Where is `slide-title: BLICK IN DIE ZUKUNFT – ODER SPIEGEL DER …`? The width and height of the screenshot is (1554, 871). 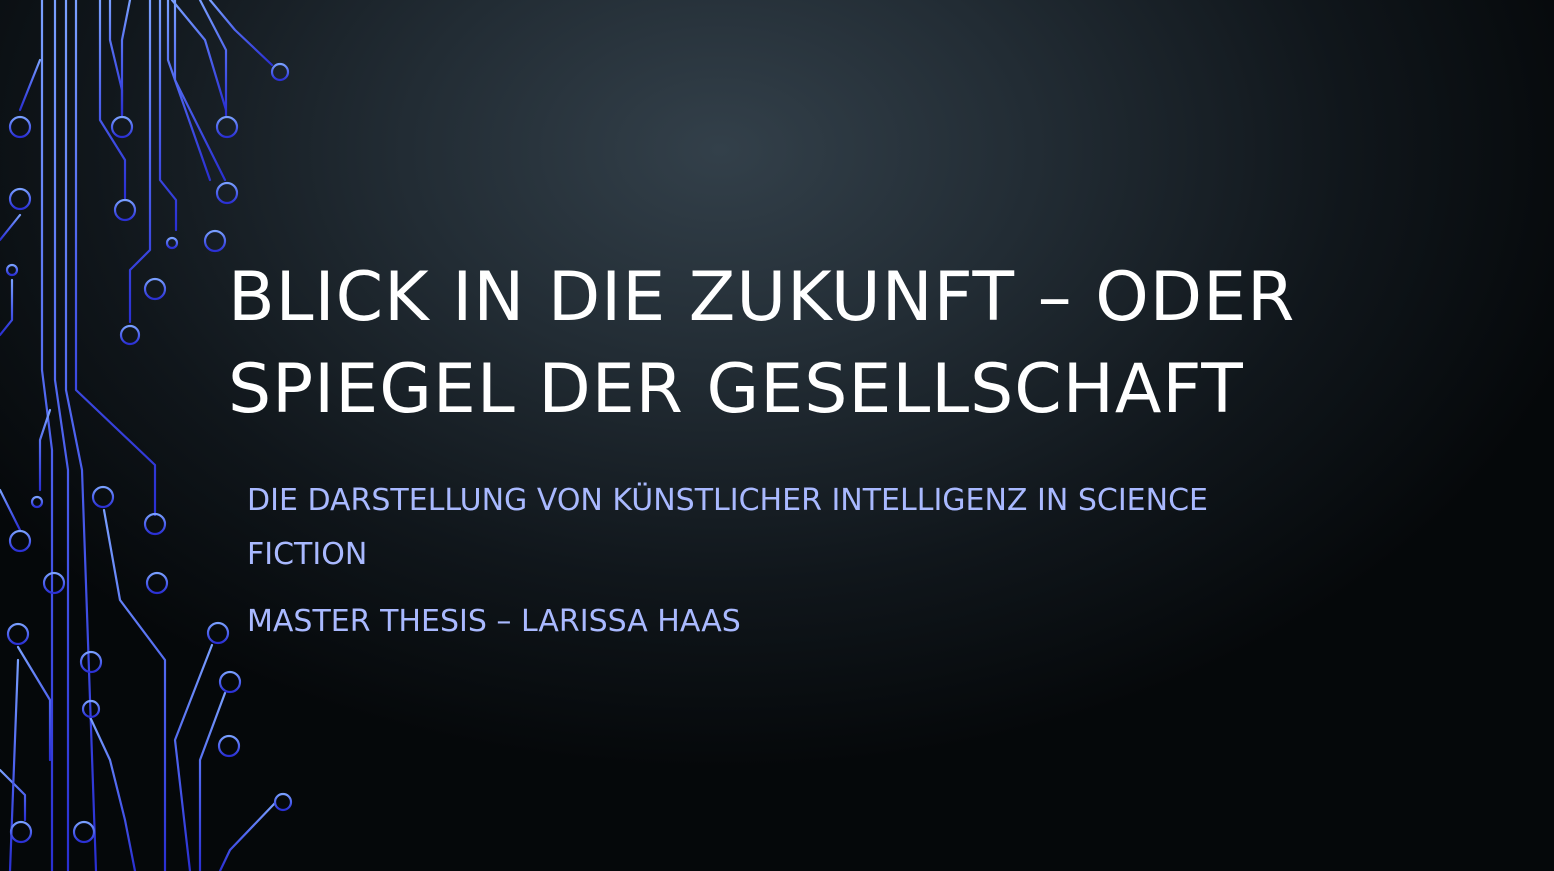
slide-title: BLICK IN DIE ZUKUNFT – ODER SPIEGEL DER … is located at coordinates (762, 343).